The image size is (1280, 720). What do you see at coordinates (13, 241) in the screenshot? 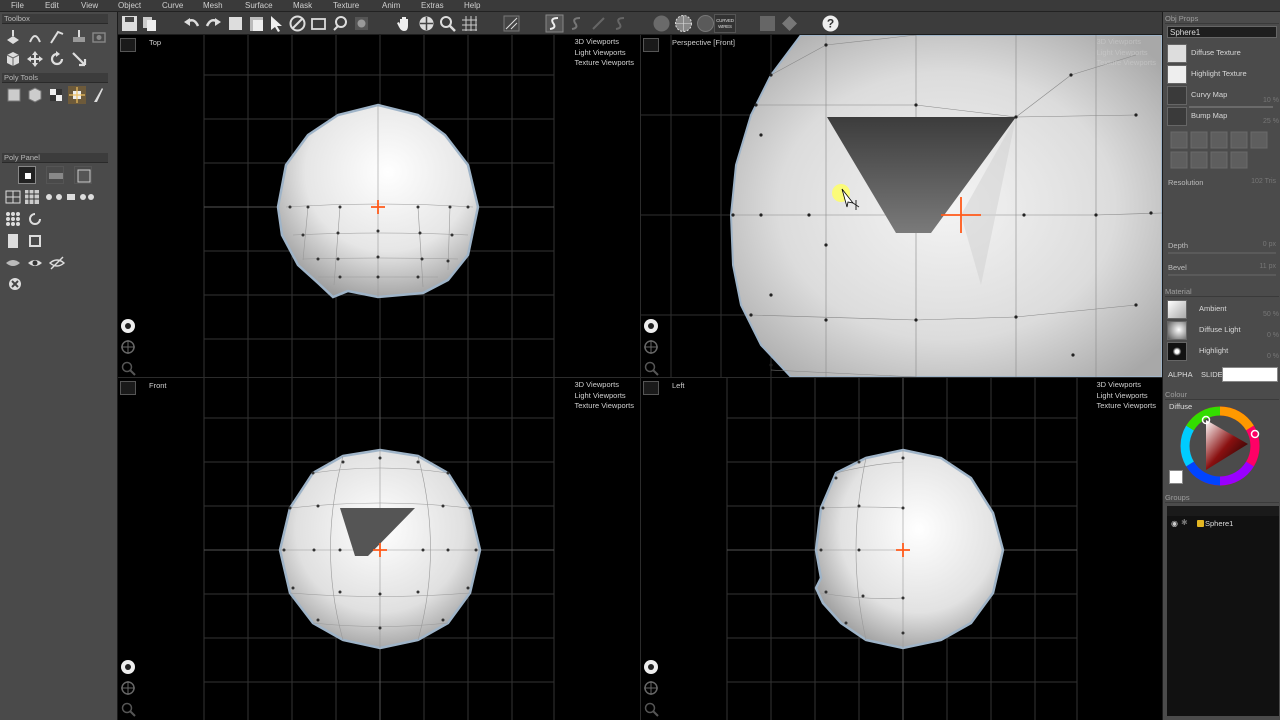
I see `document-icon` at bounding box center [13, 241].